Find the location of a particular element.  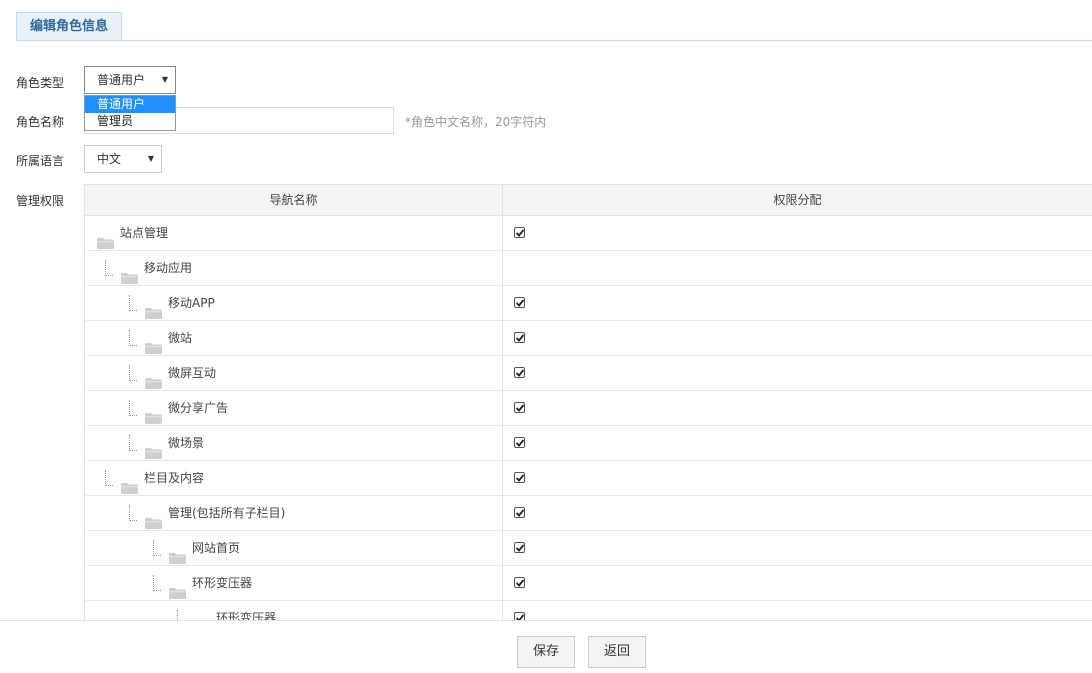

nav-name-label: 微站 is located at coordinates (180, 338).